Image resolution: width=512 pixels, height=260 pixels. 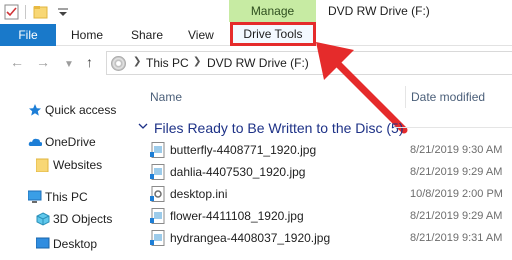 What do you see at coordinates (78, 165) in the screenshot?
I see `nav-item-label: Websites` at bounding box center [78, 165].